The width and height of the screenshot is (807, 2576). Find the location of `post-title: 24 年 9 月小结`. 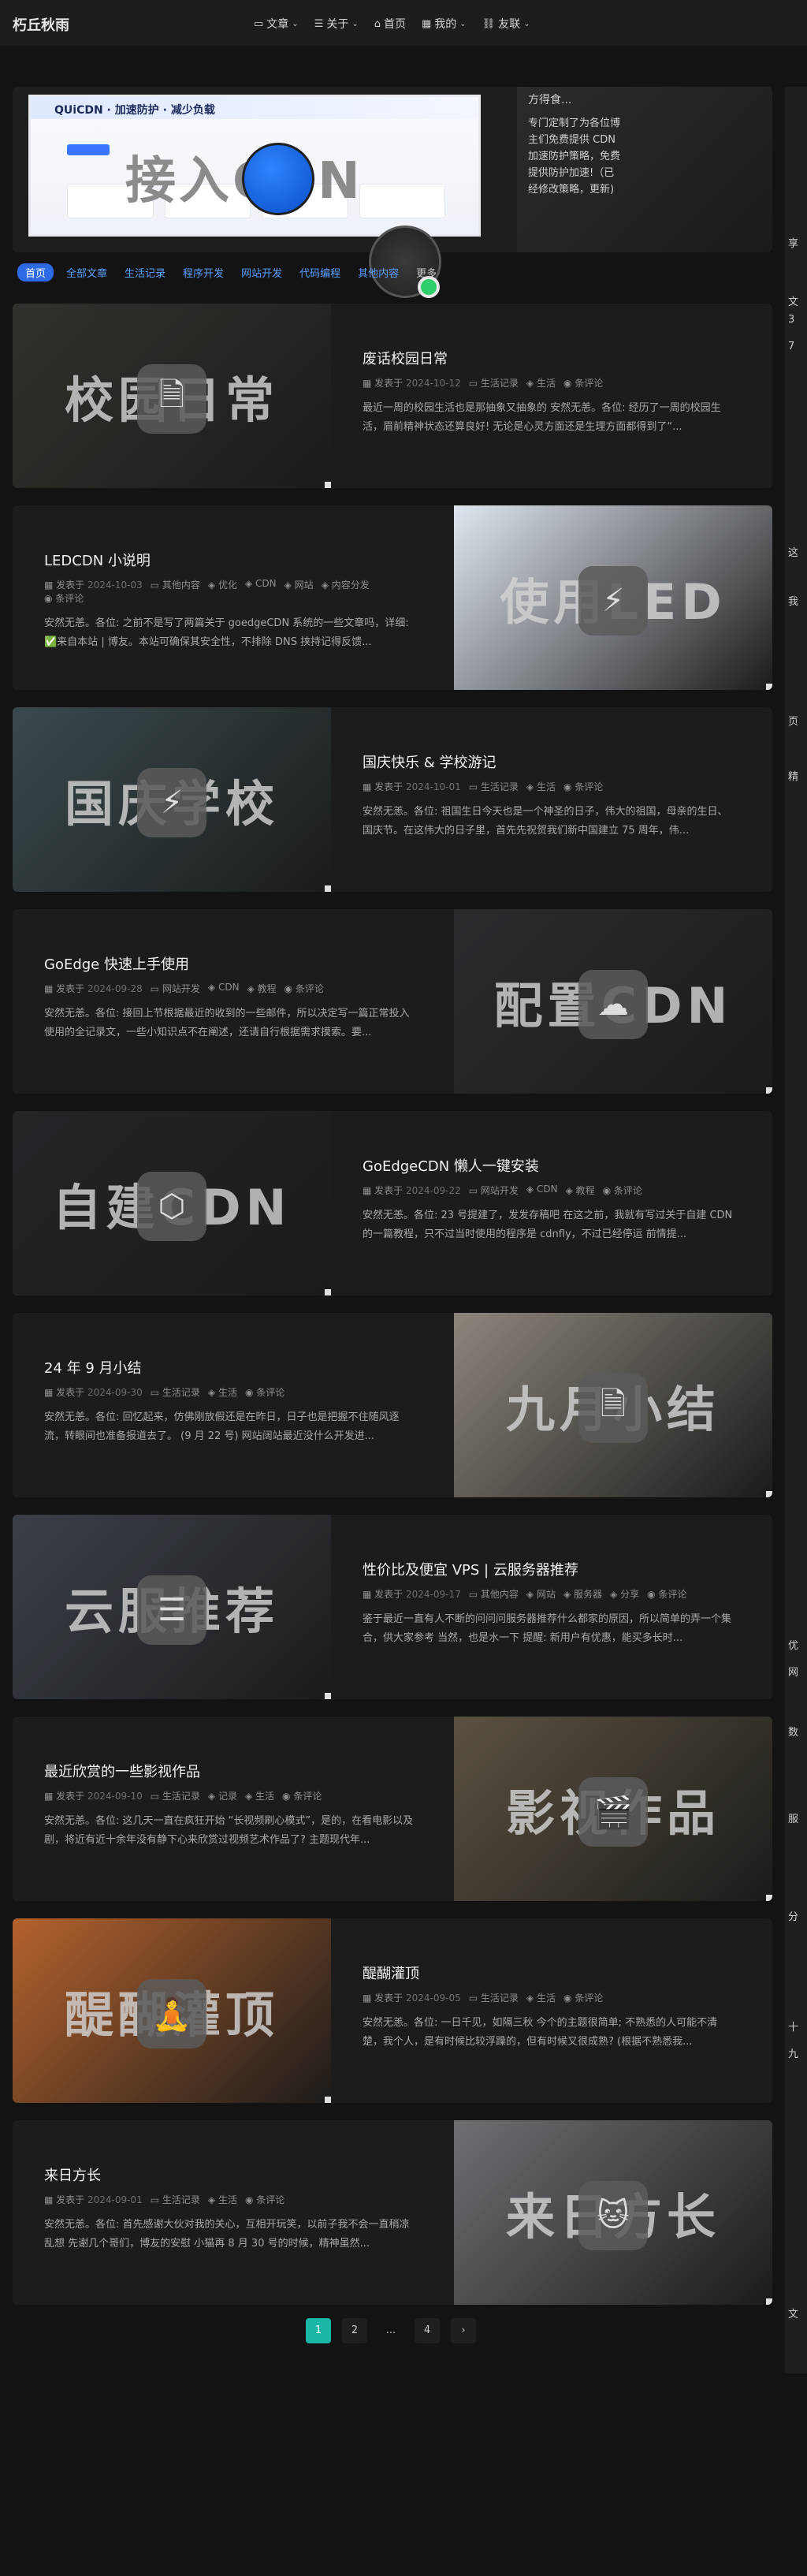

post-title: 24 年 9 月小结 is located at coordinates (230, 1367).